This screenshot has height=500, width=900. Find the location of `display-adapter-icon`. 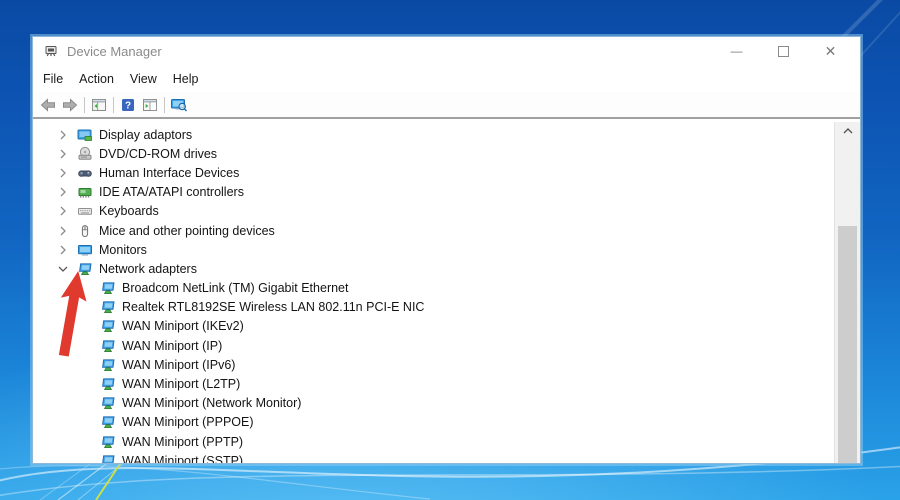

display-adapter-icon is located at coordinates (85, 135).